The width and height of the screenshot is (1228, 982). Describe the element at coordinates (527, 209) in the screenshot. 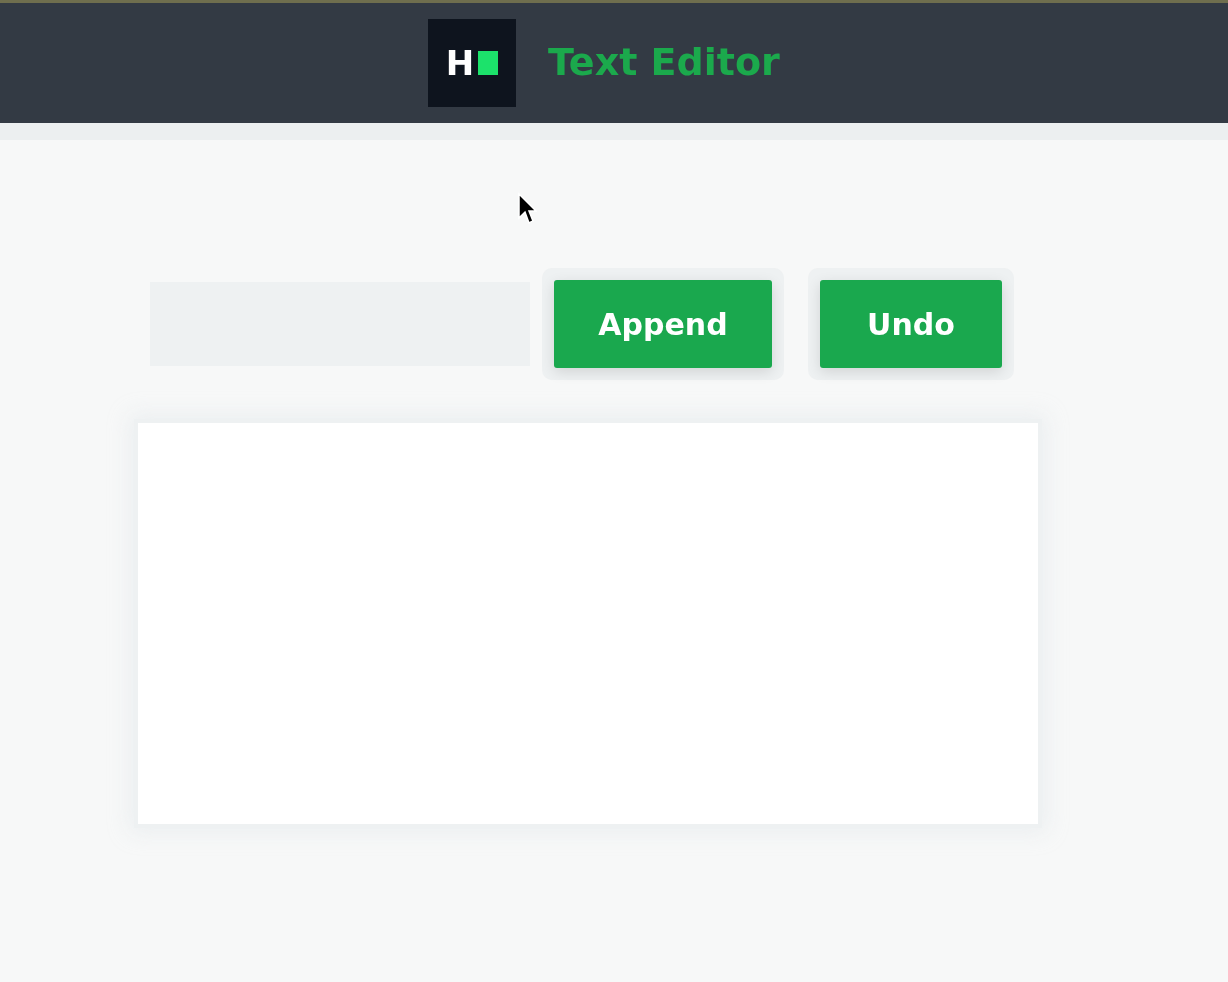

I see `mouse-pointer-icon` at that location.